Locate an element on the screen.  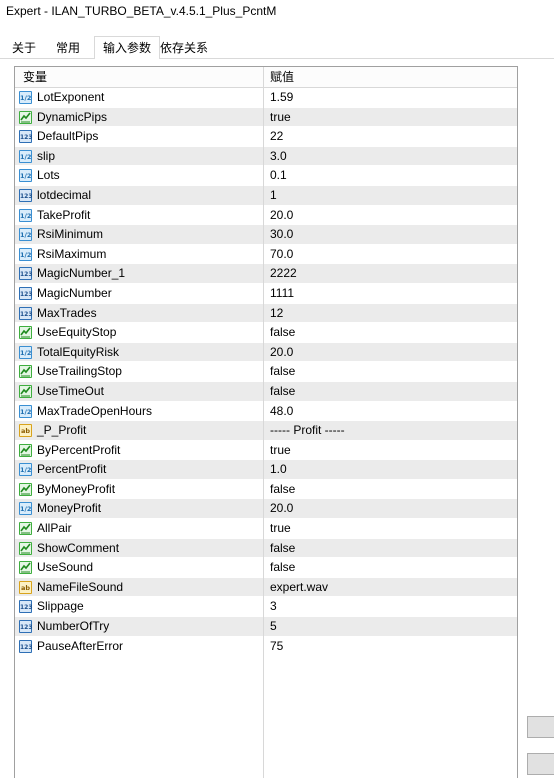
parameter-value: expert.wav is located at coordinates (299, 587).